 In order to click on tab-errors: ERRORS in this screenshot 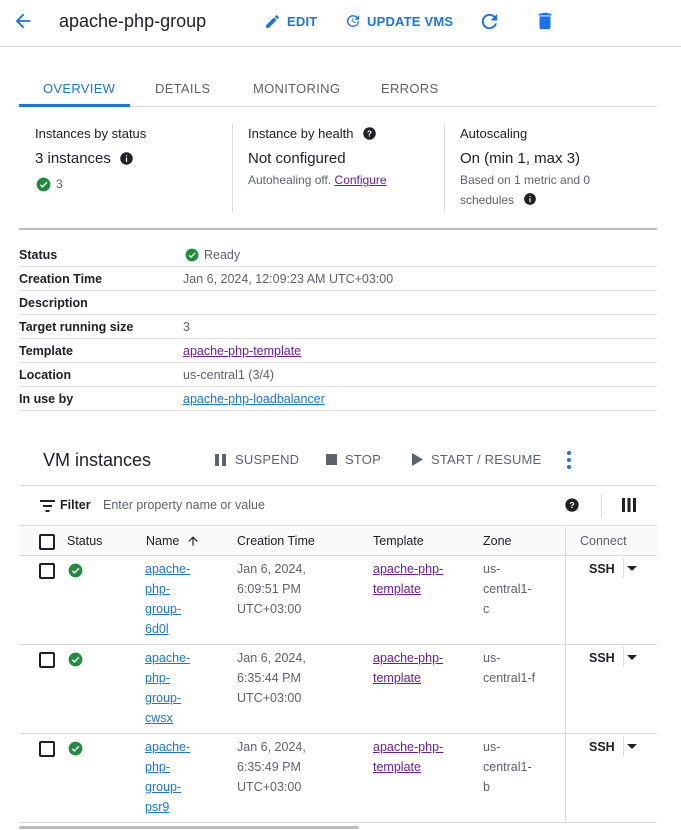, I will do `click(409, 88)`.